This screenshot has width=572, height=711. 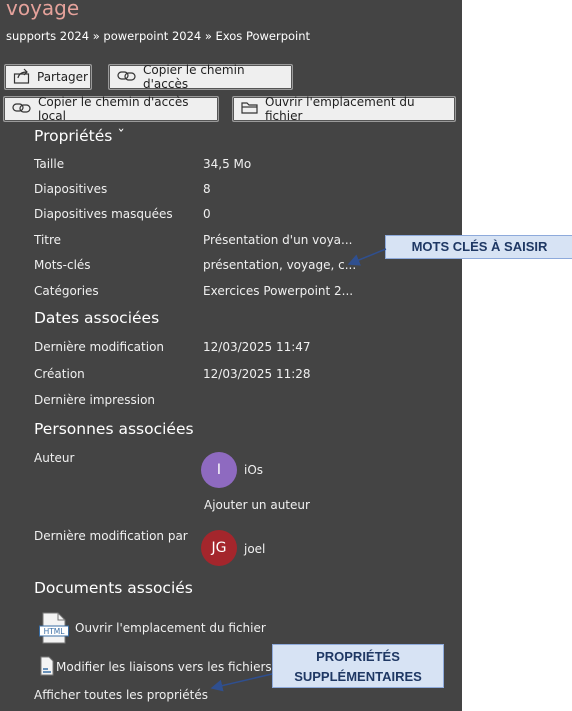 What do you see at coordinates (257, 505) in the screenshot?
I see `add-author-link: Ajouter un auteur` at bounding box center [257, 505].